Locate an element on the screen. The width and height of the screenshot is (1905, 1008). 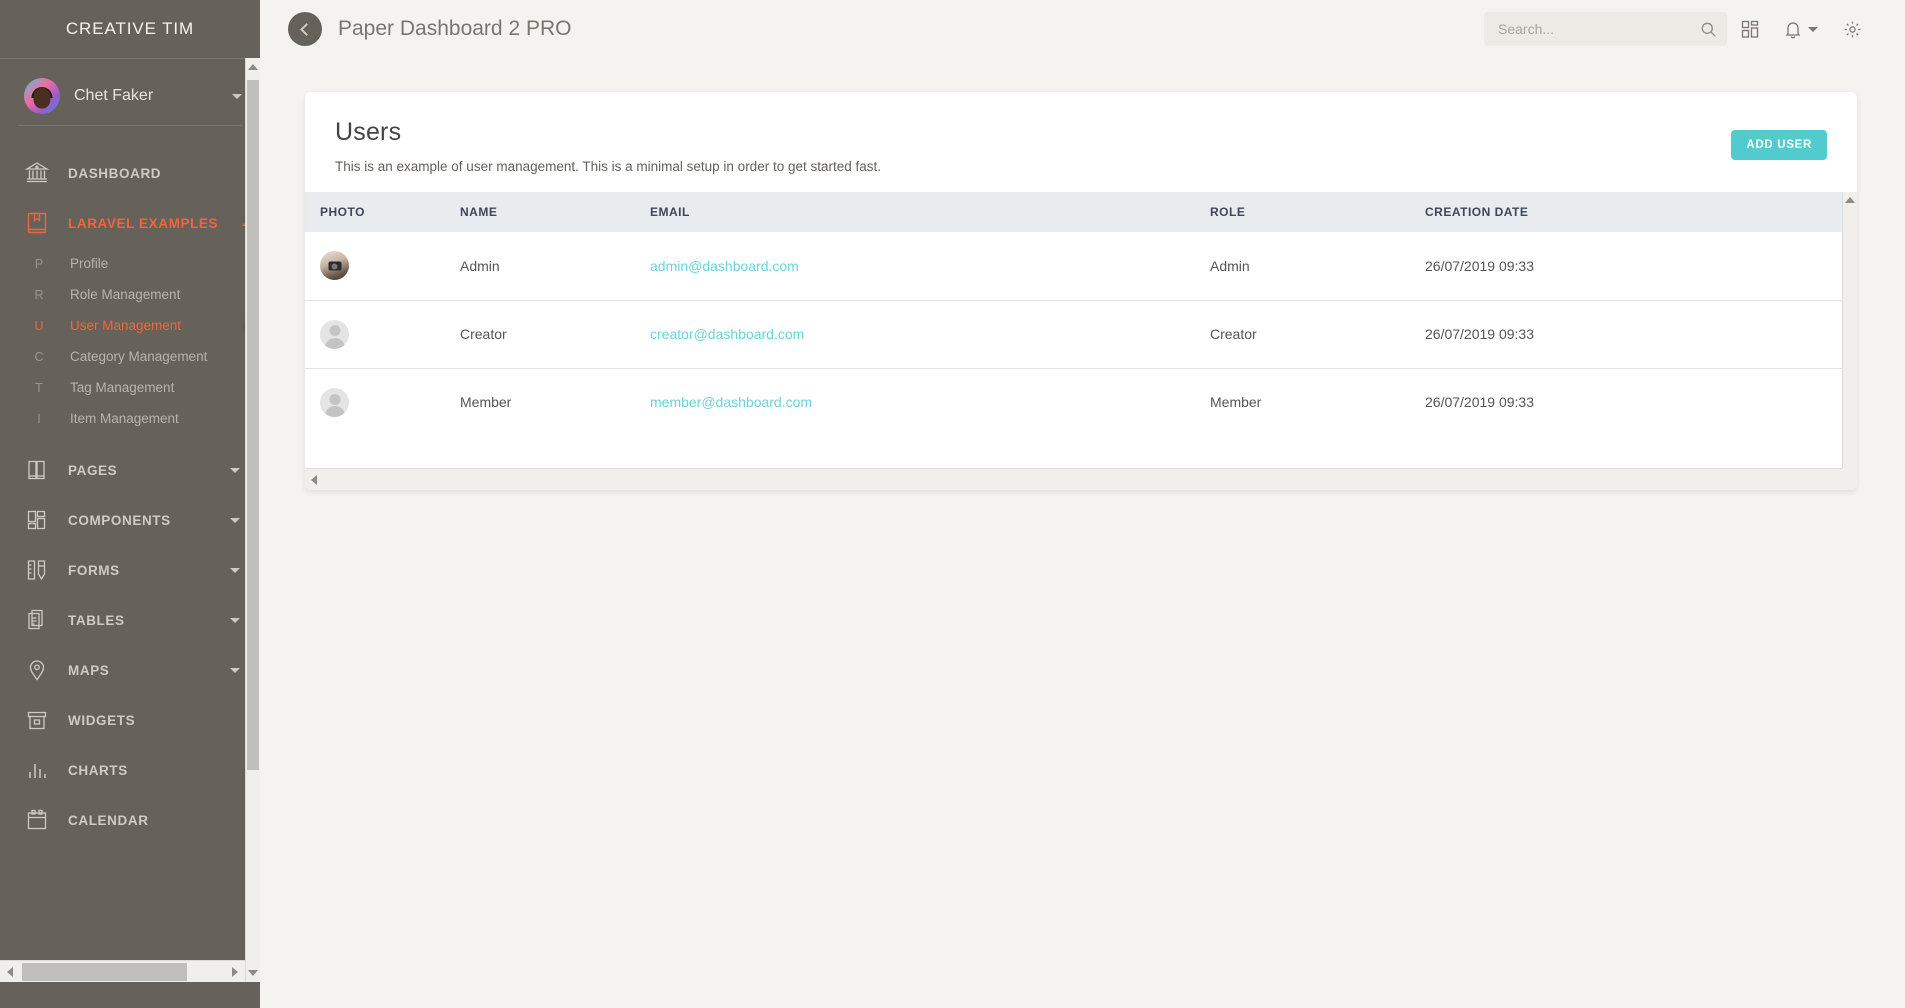
sidebar-vertical-scrollbar is located at coordinates (252, 520).